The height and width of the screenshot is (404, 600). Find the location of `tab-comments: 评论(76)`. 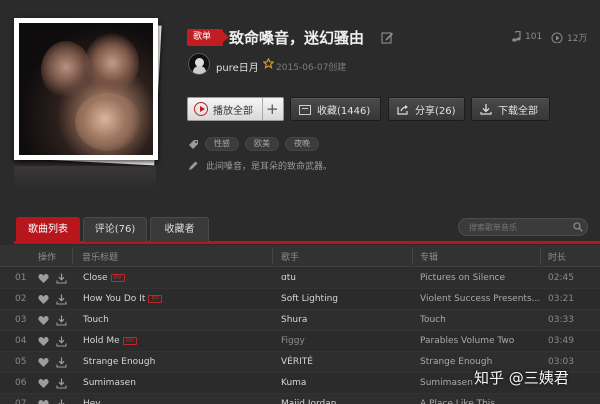

tab-comments: 评论(76) is located at coordinates (115, 229).